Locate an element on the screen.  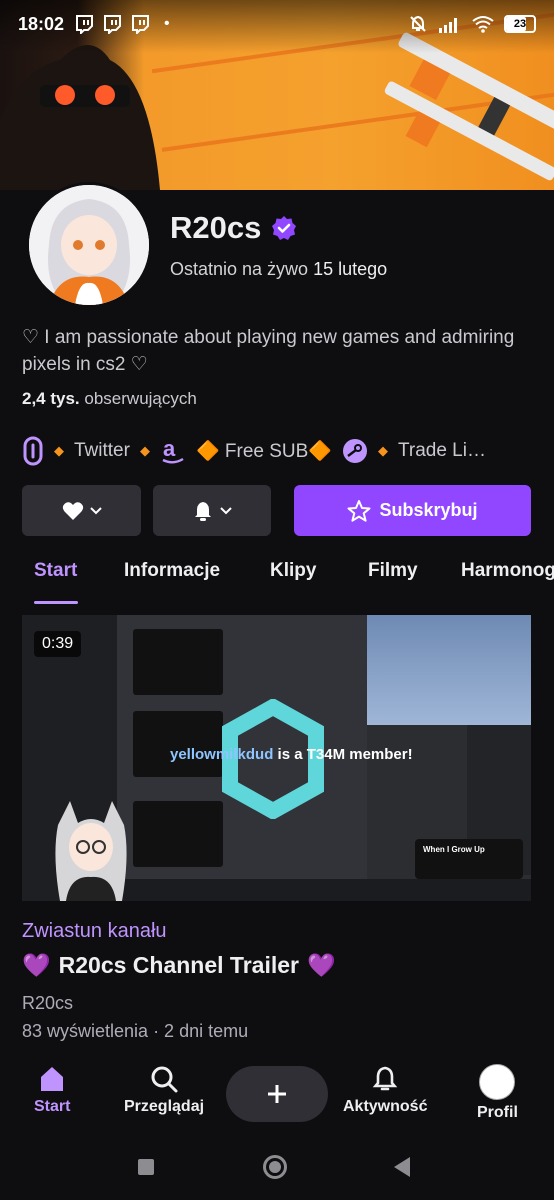
svg-text: a is located at coordinates (169, 449).